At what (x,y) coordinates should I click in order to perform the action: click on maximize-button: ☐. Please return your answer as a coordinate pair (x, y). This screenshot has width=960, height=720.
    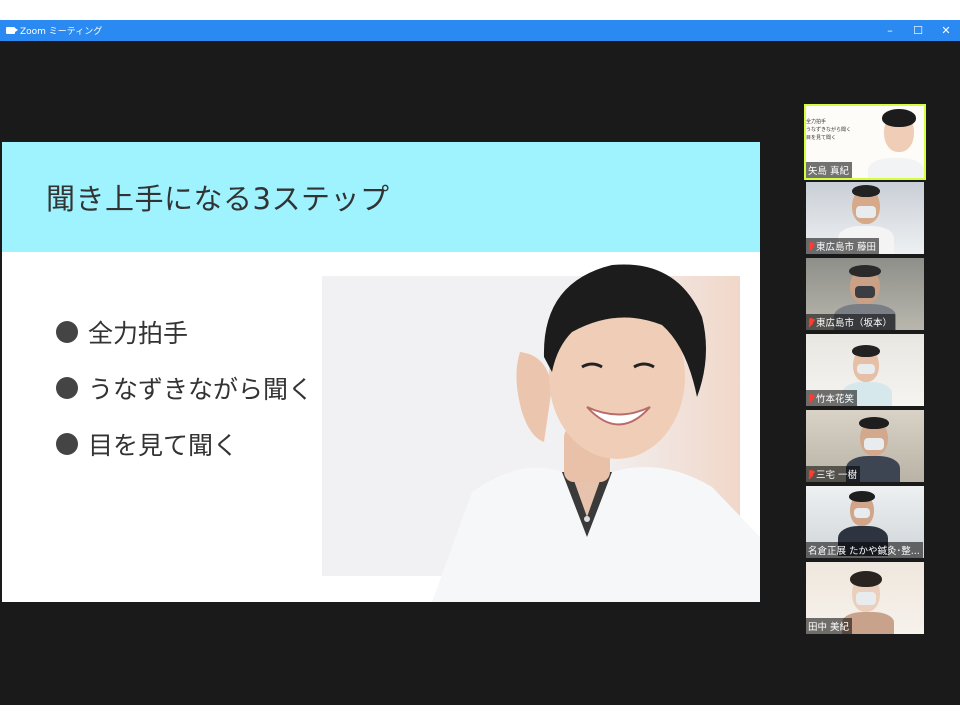
    Looking at the image, I should click on (918, 30).